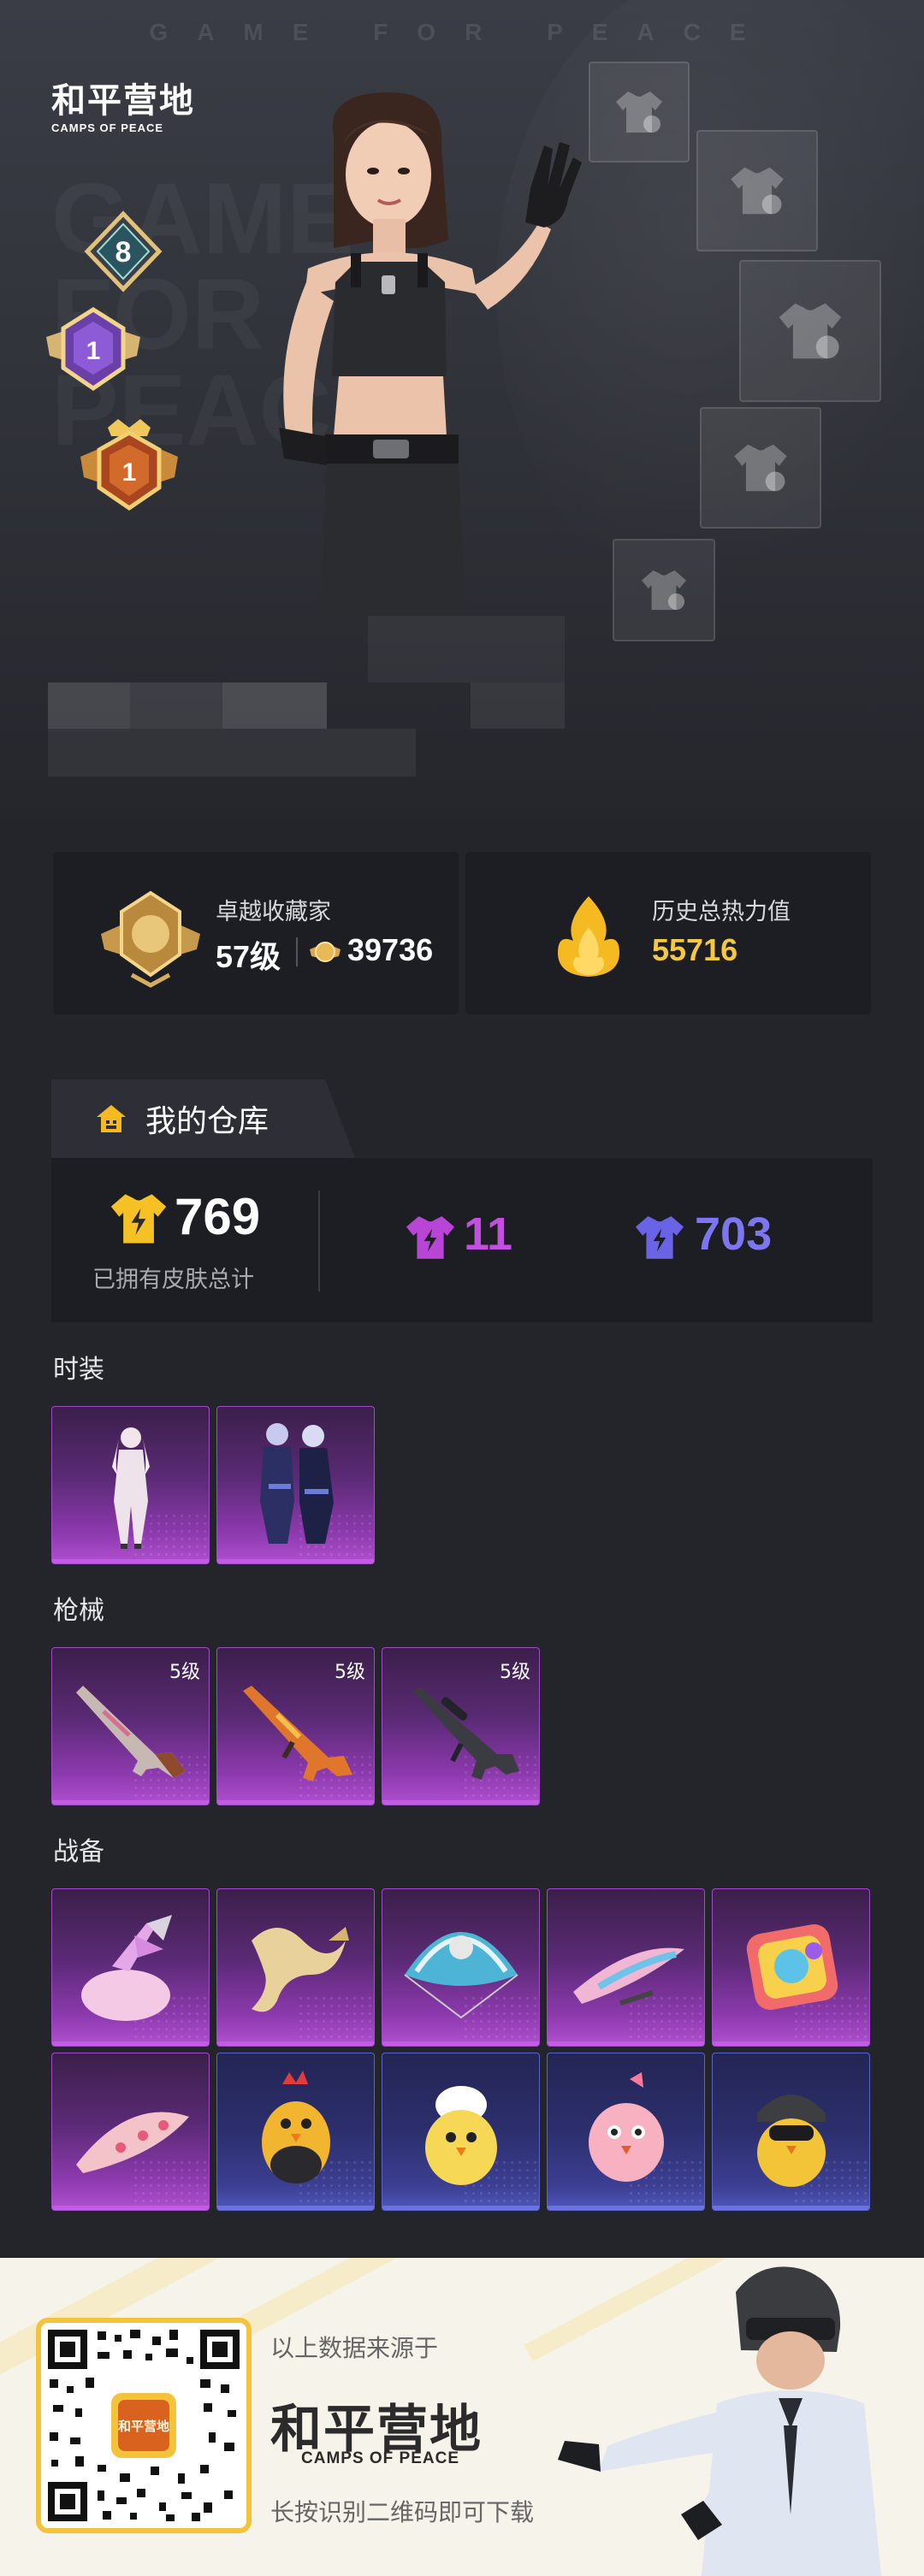  Describe the element at coordinates (78, 1852) in the screenshot. I see `section-gear: 战备` at that location.